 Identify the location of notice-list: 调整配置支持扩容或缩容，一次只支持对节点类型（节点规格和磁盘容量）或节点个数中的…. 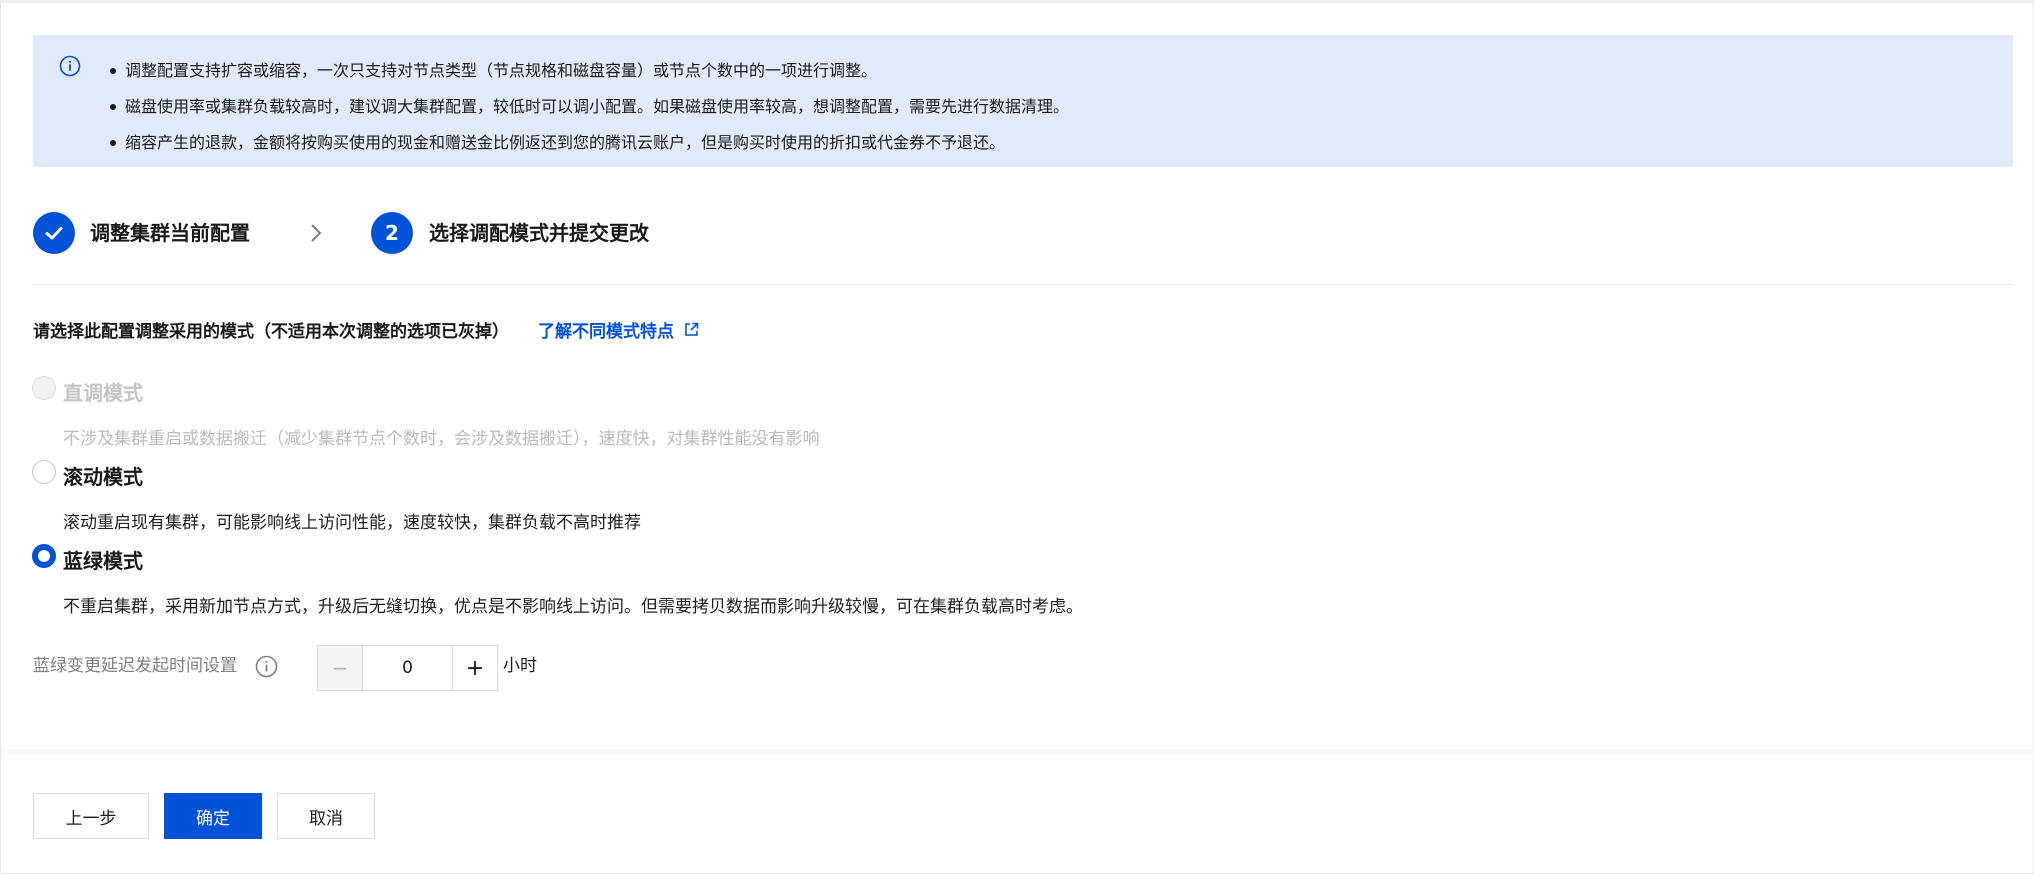
(589, 107).